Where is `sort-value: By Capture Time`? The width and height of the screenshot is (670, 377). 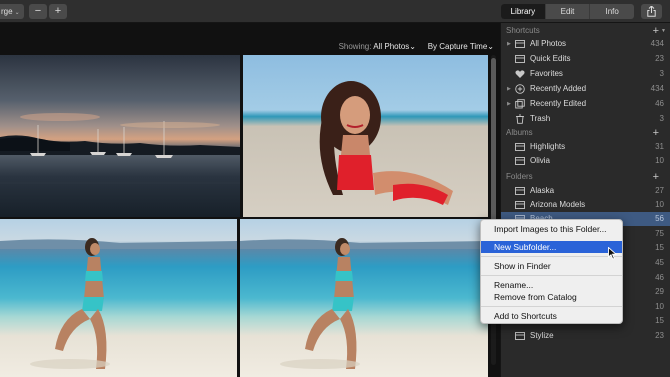 sort-value: By Capture Time is located at coordinates (457, 46).